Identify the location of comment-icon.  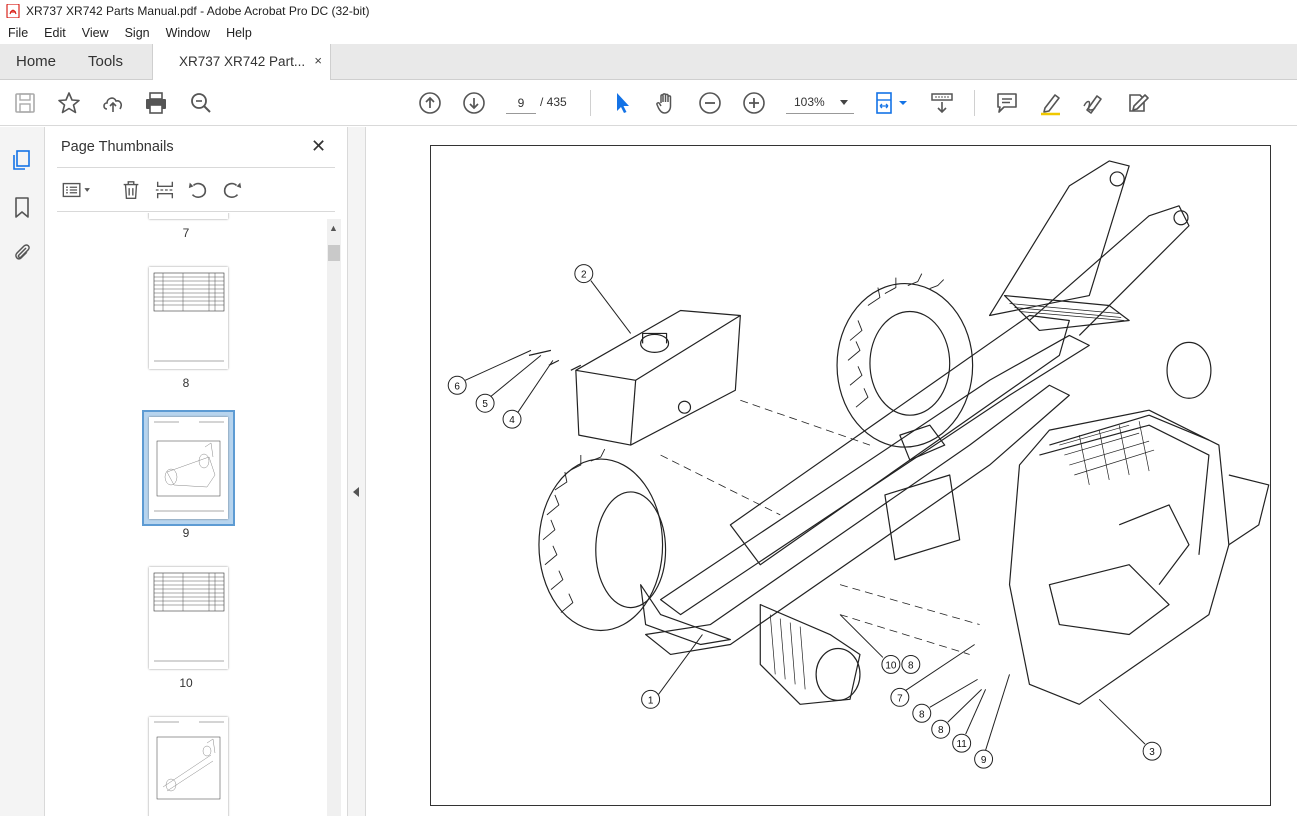
(1007, 103).